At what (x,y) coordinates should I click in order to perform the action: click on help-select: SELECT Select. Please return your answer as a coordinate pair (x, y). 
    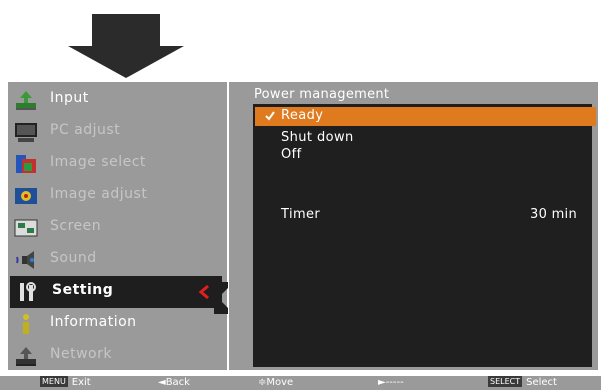
    Looking at the image, I should click on (522, 383).